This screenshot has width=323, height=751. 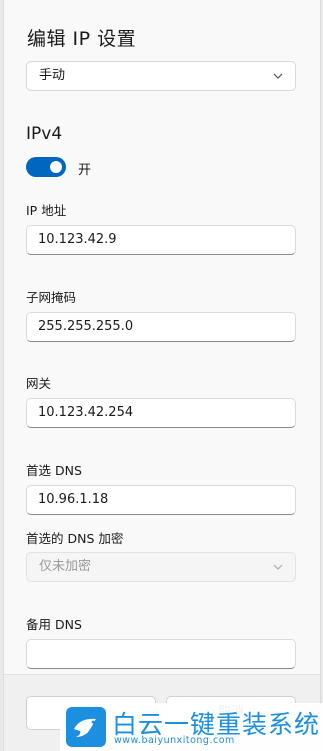 What do you see at coordinates (54, 624) in the screenshot?
I see `alternate-dns-label: 备用 DNS` at bounding box center [54, 624].